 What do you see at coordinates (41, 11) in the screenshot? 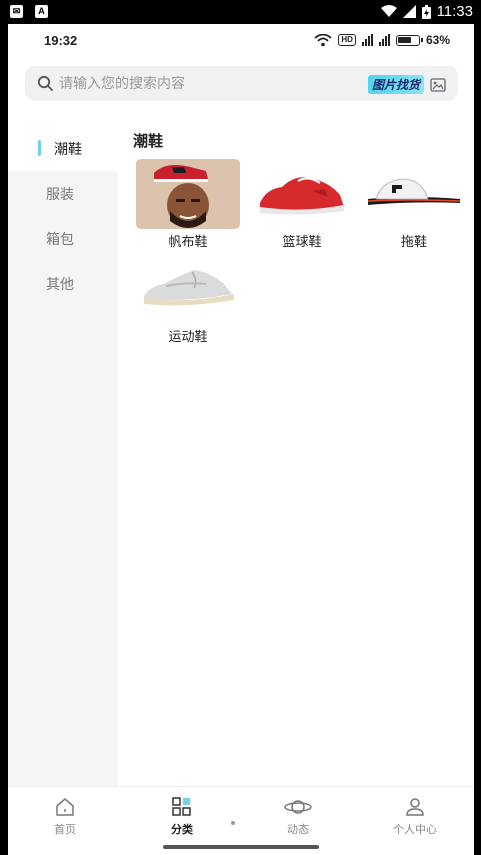
I see `app-notification-icon: A` at bounding box center [41, 11].